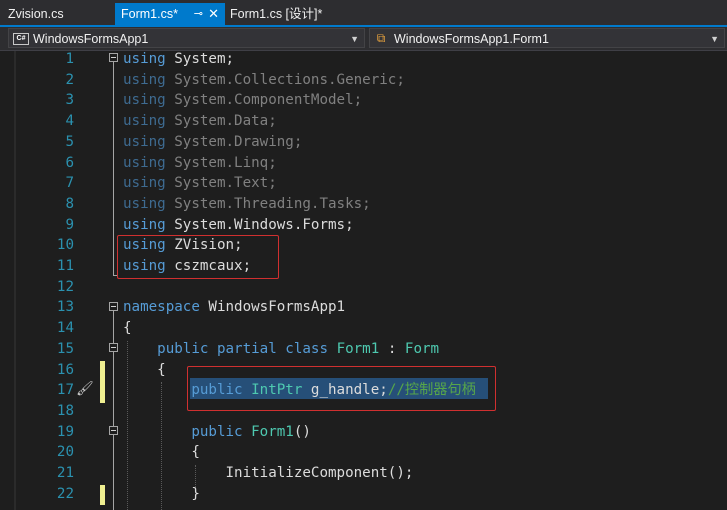  What do you see at coordinates (268, 203) in the screenshot?
I see `code-token: System.Threading.Tasks;` at bounding box center [268, 203].